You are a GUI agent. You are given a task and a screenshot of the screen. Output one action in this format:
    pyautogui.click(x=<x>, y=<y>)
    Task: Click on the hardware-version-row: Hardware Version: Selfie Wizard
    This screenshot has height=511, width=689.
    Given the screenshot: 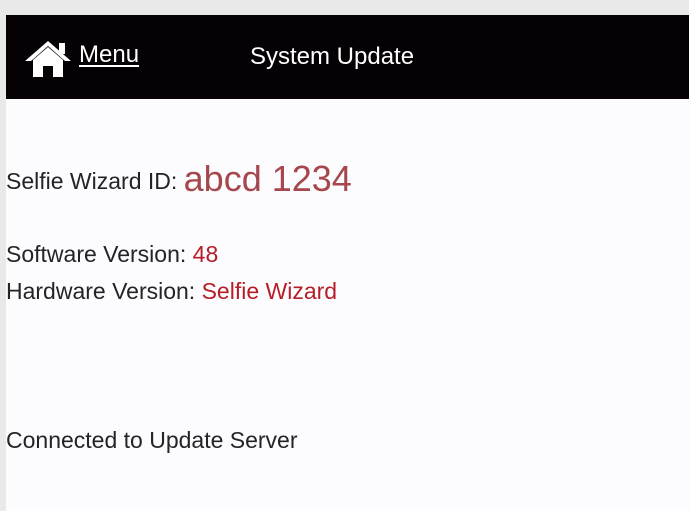 What is the action you would take?
    pyautogui.click(x=171, y=291)
    